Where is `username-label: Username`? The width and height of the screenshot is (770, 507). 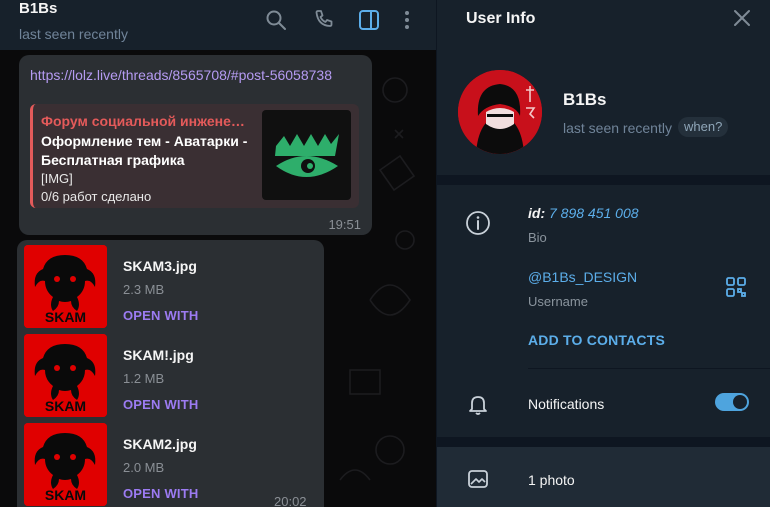 username-label: Username is located at coordinates (558, 301).